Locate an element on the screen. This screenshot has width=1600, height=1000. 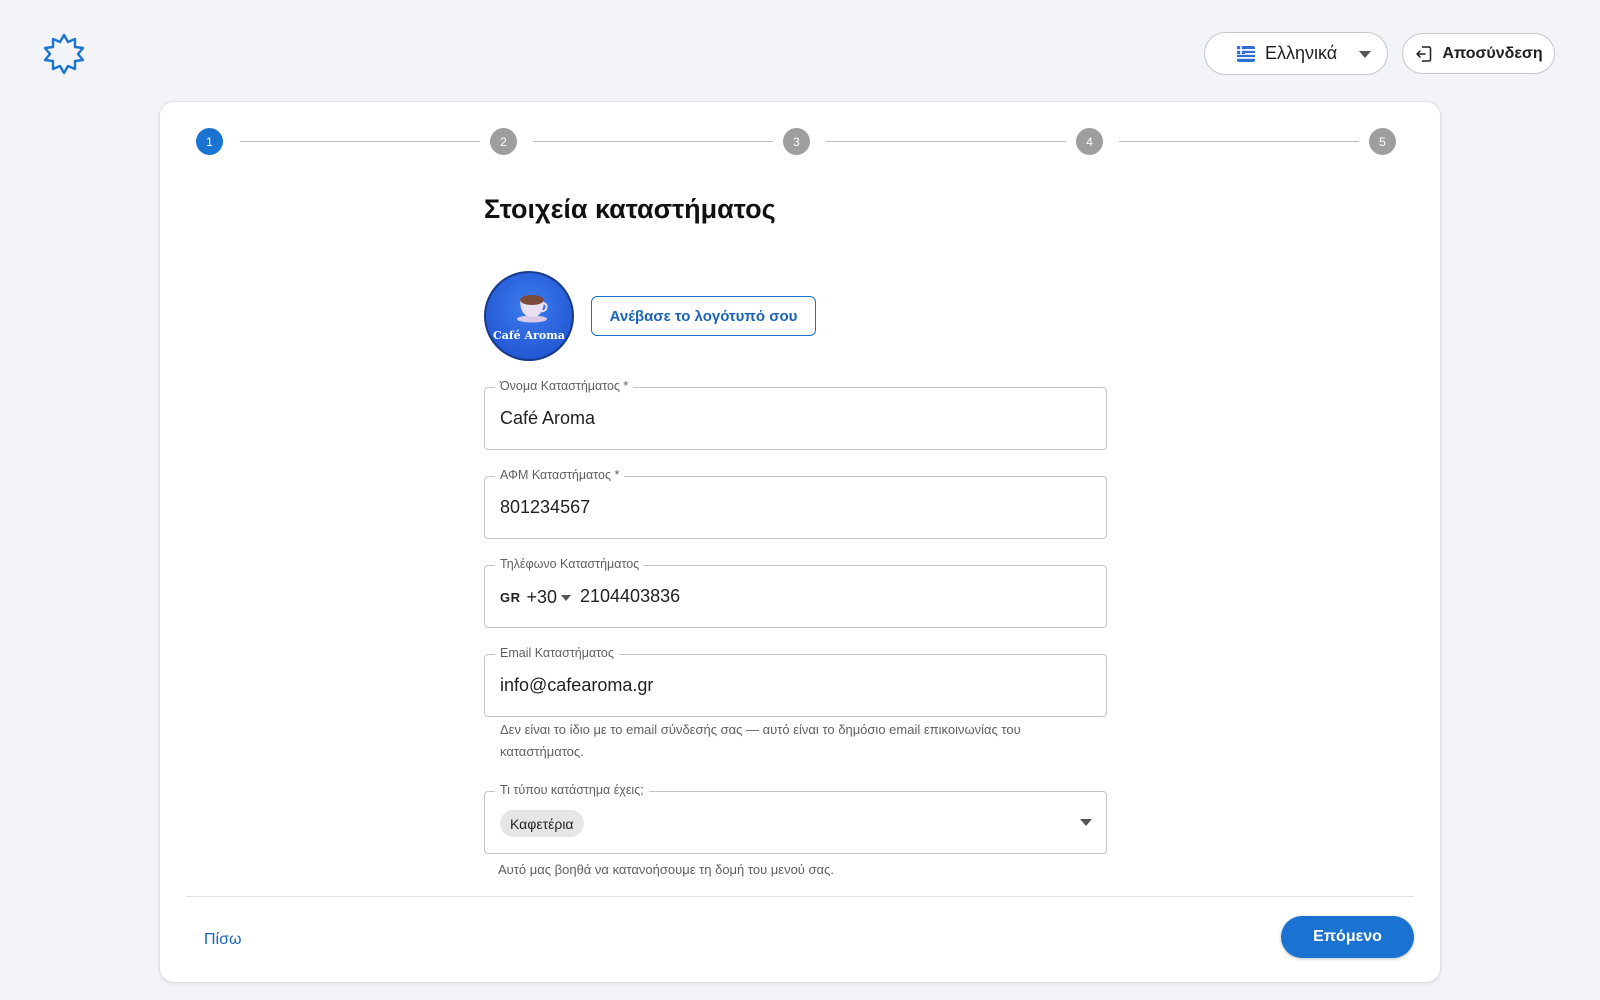
greece-flag-icon is located at coordinates (1246, 53).